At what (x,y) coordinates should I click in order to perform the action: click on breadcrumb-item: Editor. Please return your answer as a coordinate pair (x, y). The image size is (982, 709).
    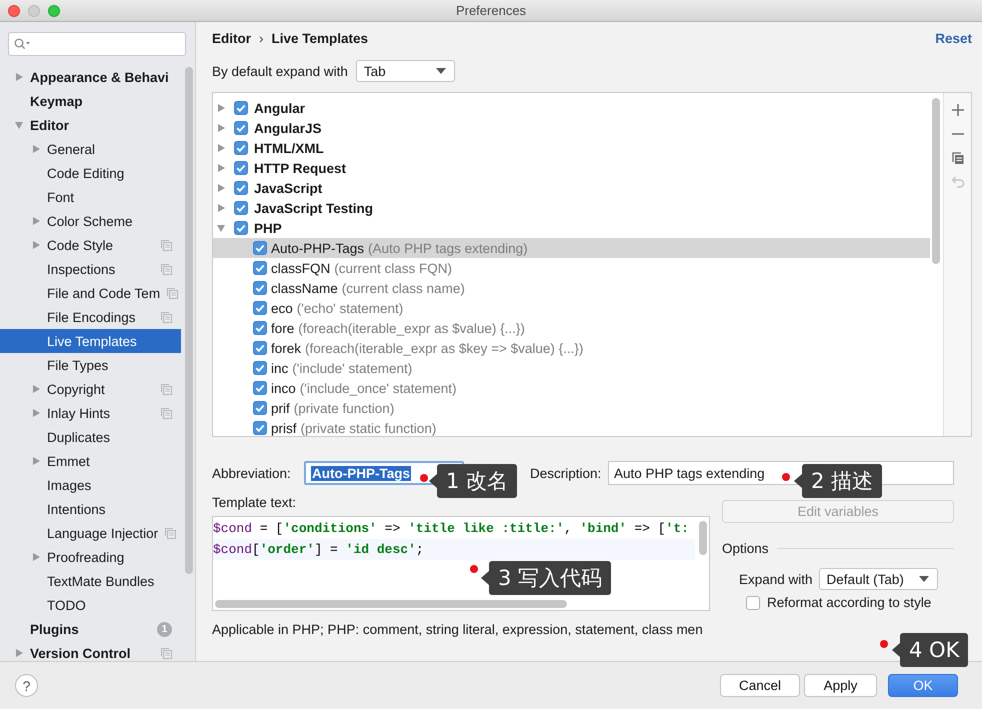
    Looking at the image, I should click on (231, 38).